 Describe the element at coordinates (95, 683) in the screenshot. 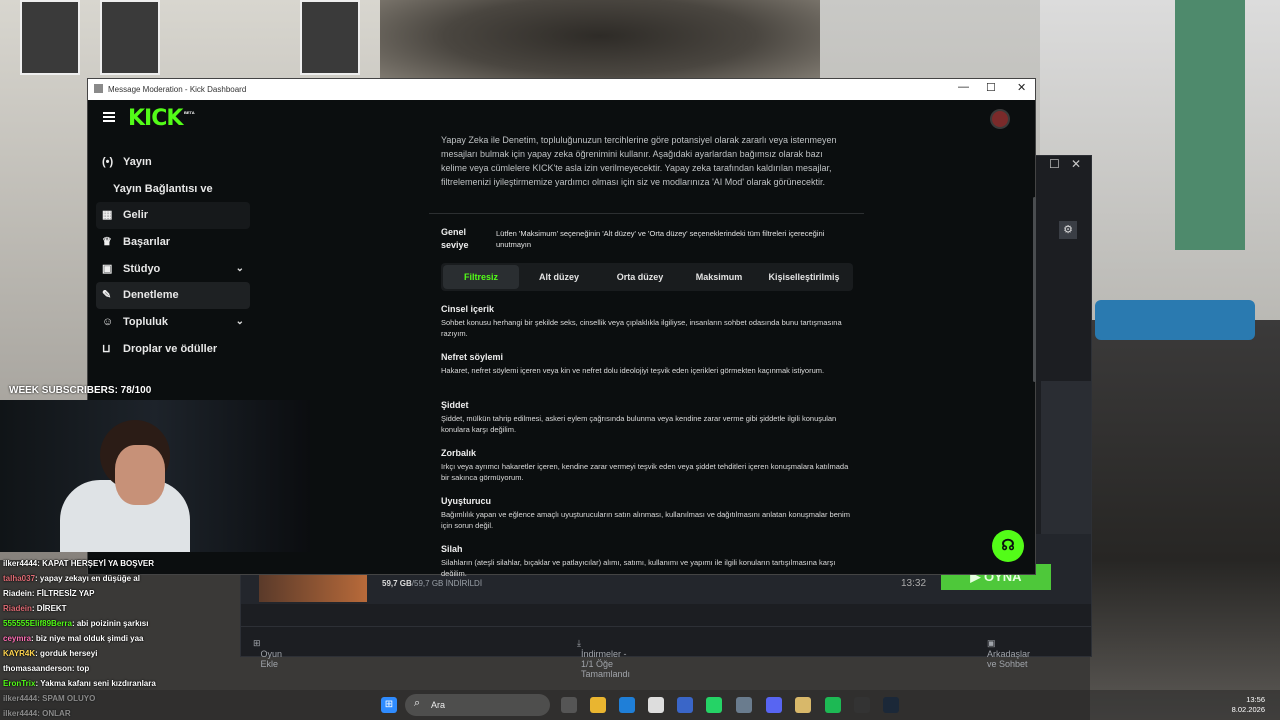

I see `chat-text: : Yakma kafanı seni kızdıranlara` at that location.